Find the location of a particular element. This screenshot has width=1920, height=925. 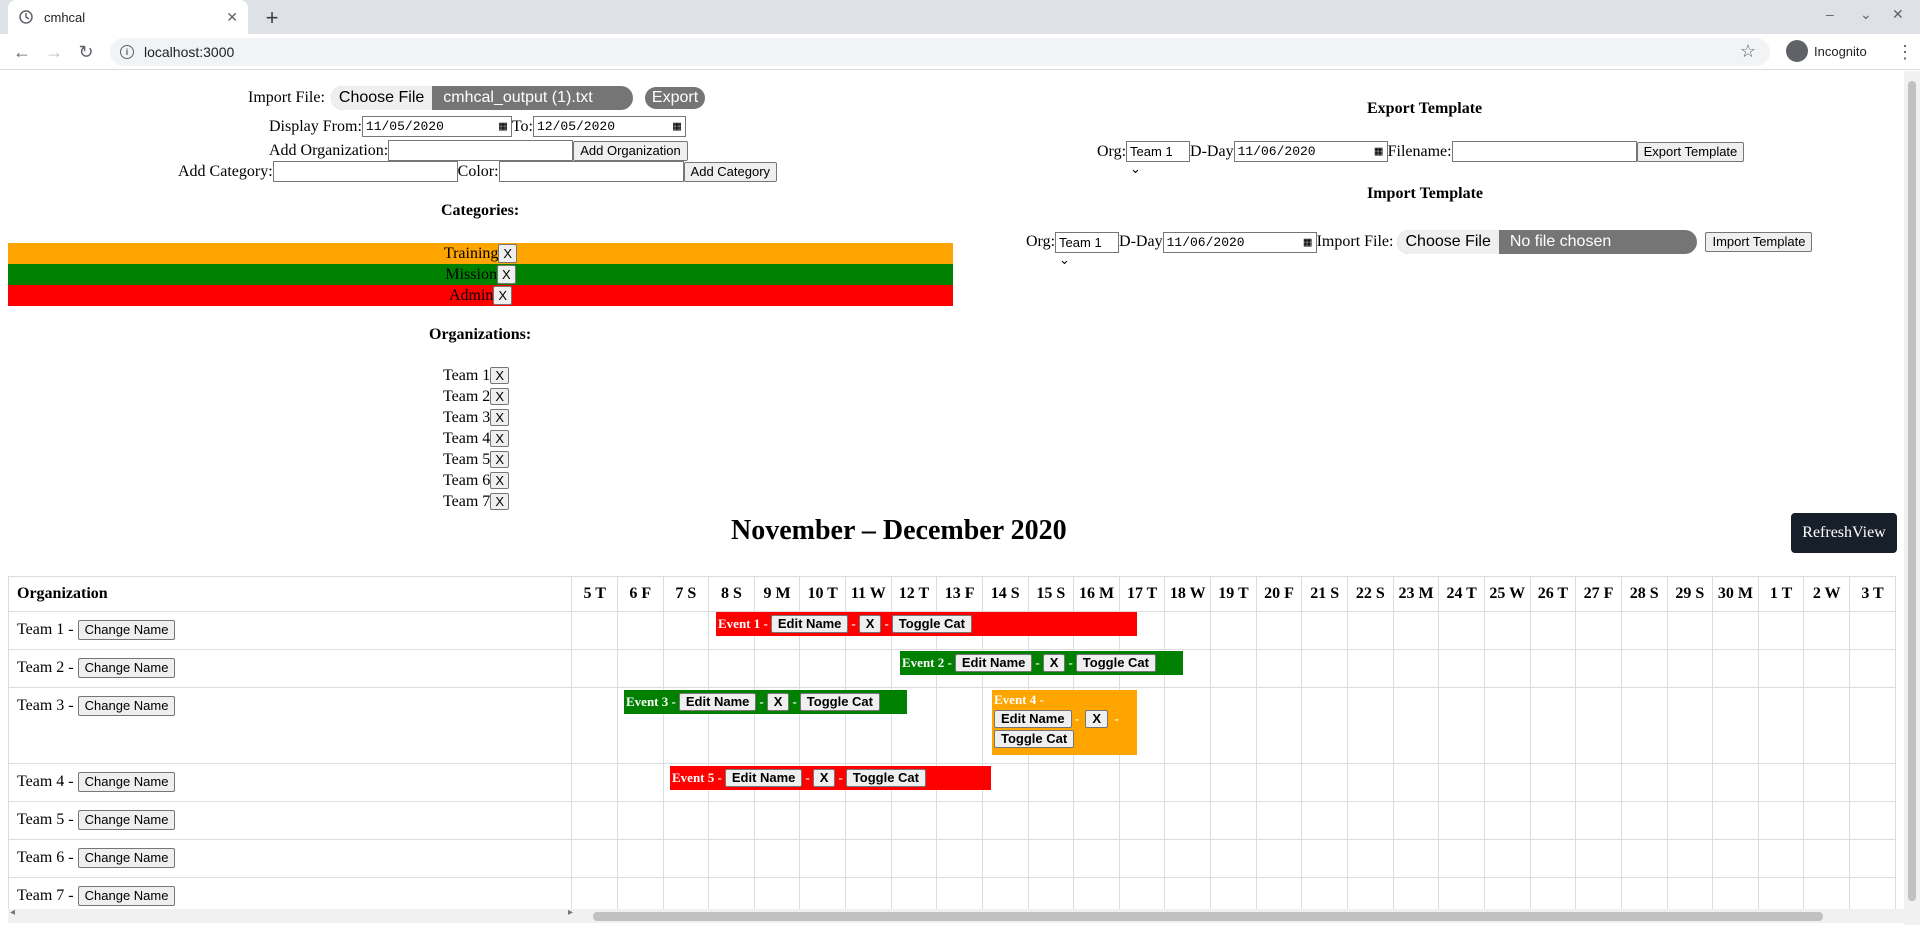

reload-icon: ↻ is located at coordinates (86, 52).